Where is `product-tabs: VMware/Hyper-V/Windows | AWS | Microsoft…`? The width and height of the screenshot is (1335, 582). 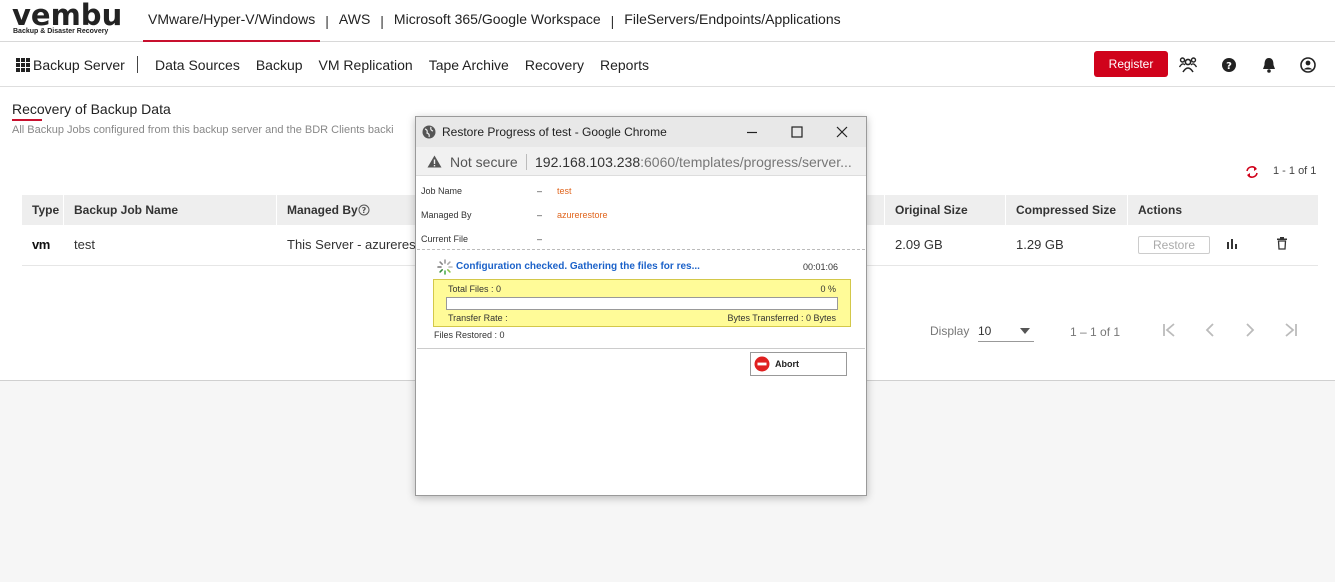
product-tabs: VMware/Hyper-V/Windows | AWS | Microsoft… is located at coordinates (494, 21).